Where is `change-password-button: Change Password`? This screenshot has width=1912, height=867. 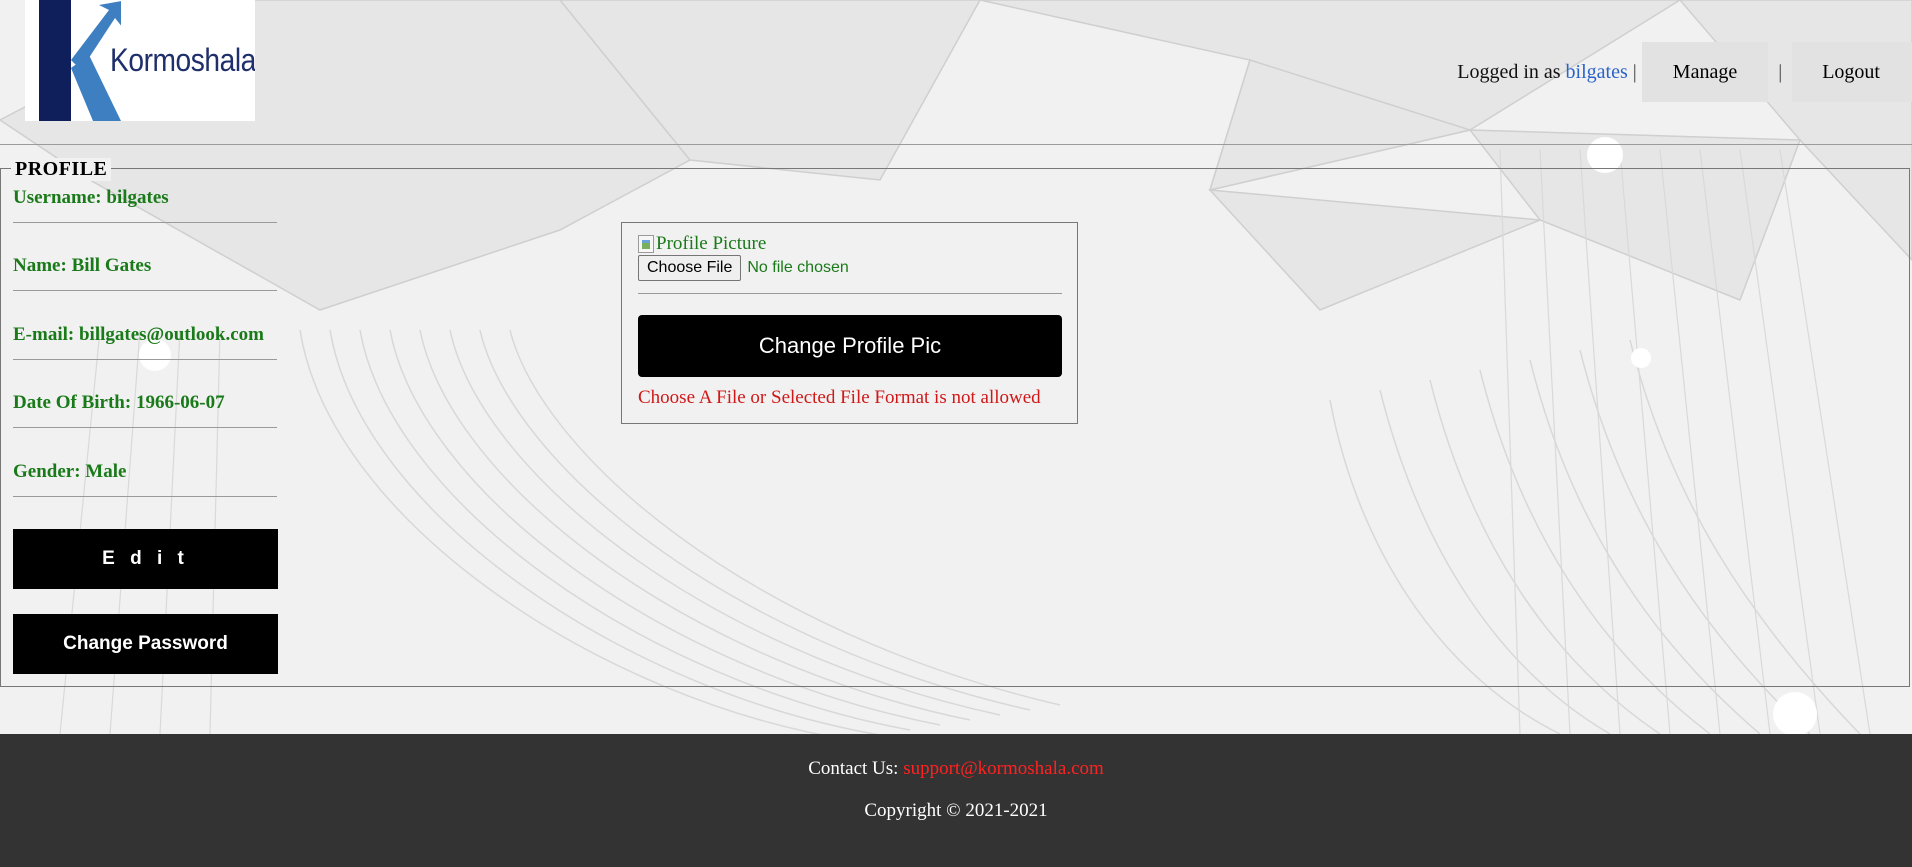
change-password-button: Change Password is located at coordinates (145, 644).